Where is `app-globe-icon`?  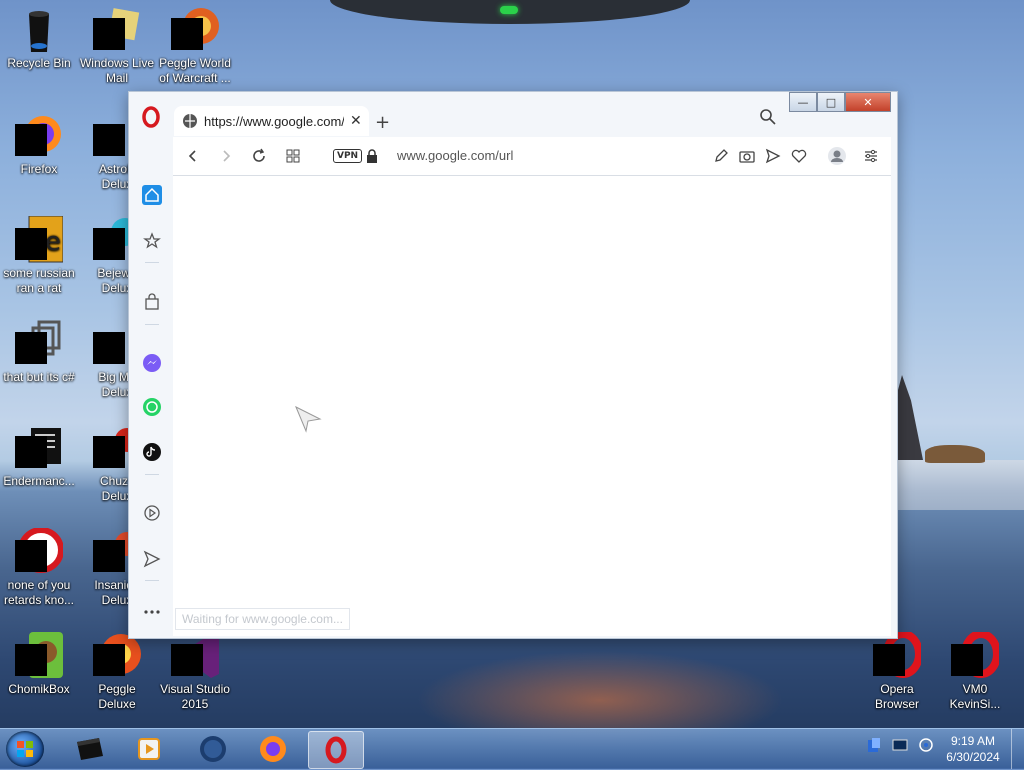
app-globe-icon is located at coordinates (213, 749).